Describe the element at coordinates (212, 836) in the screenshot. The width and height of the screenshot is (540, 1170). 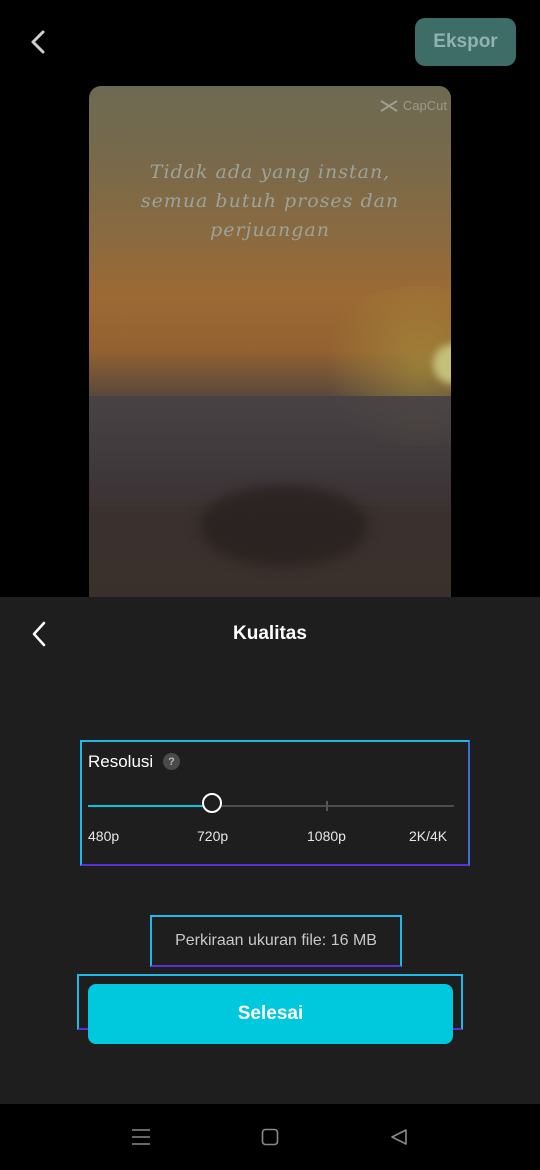
I see `resolution-option-720p: 720p` at that location.